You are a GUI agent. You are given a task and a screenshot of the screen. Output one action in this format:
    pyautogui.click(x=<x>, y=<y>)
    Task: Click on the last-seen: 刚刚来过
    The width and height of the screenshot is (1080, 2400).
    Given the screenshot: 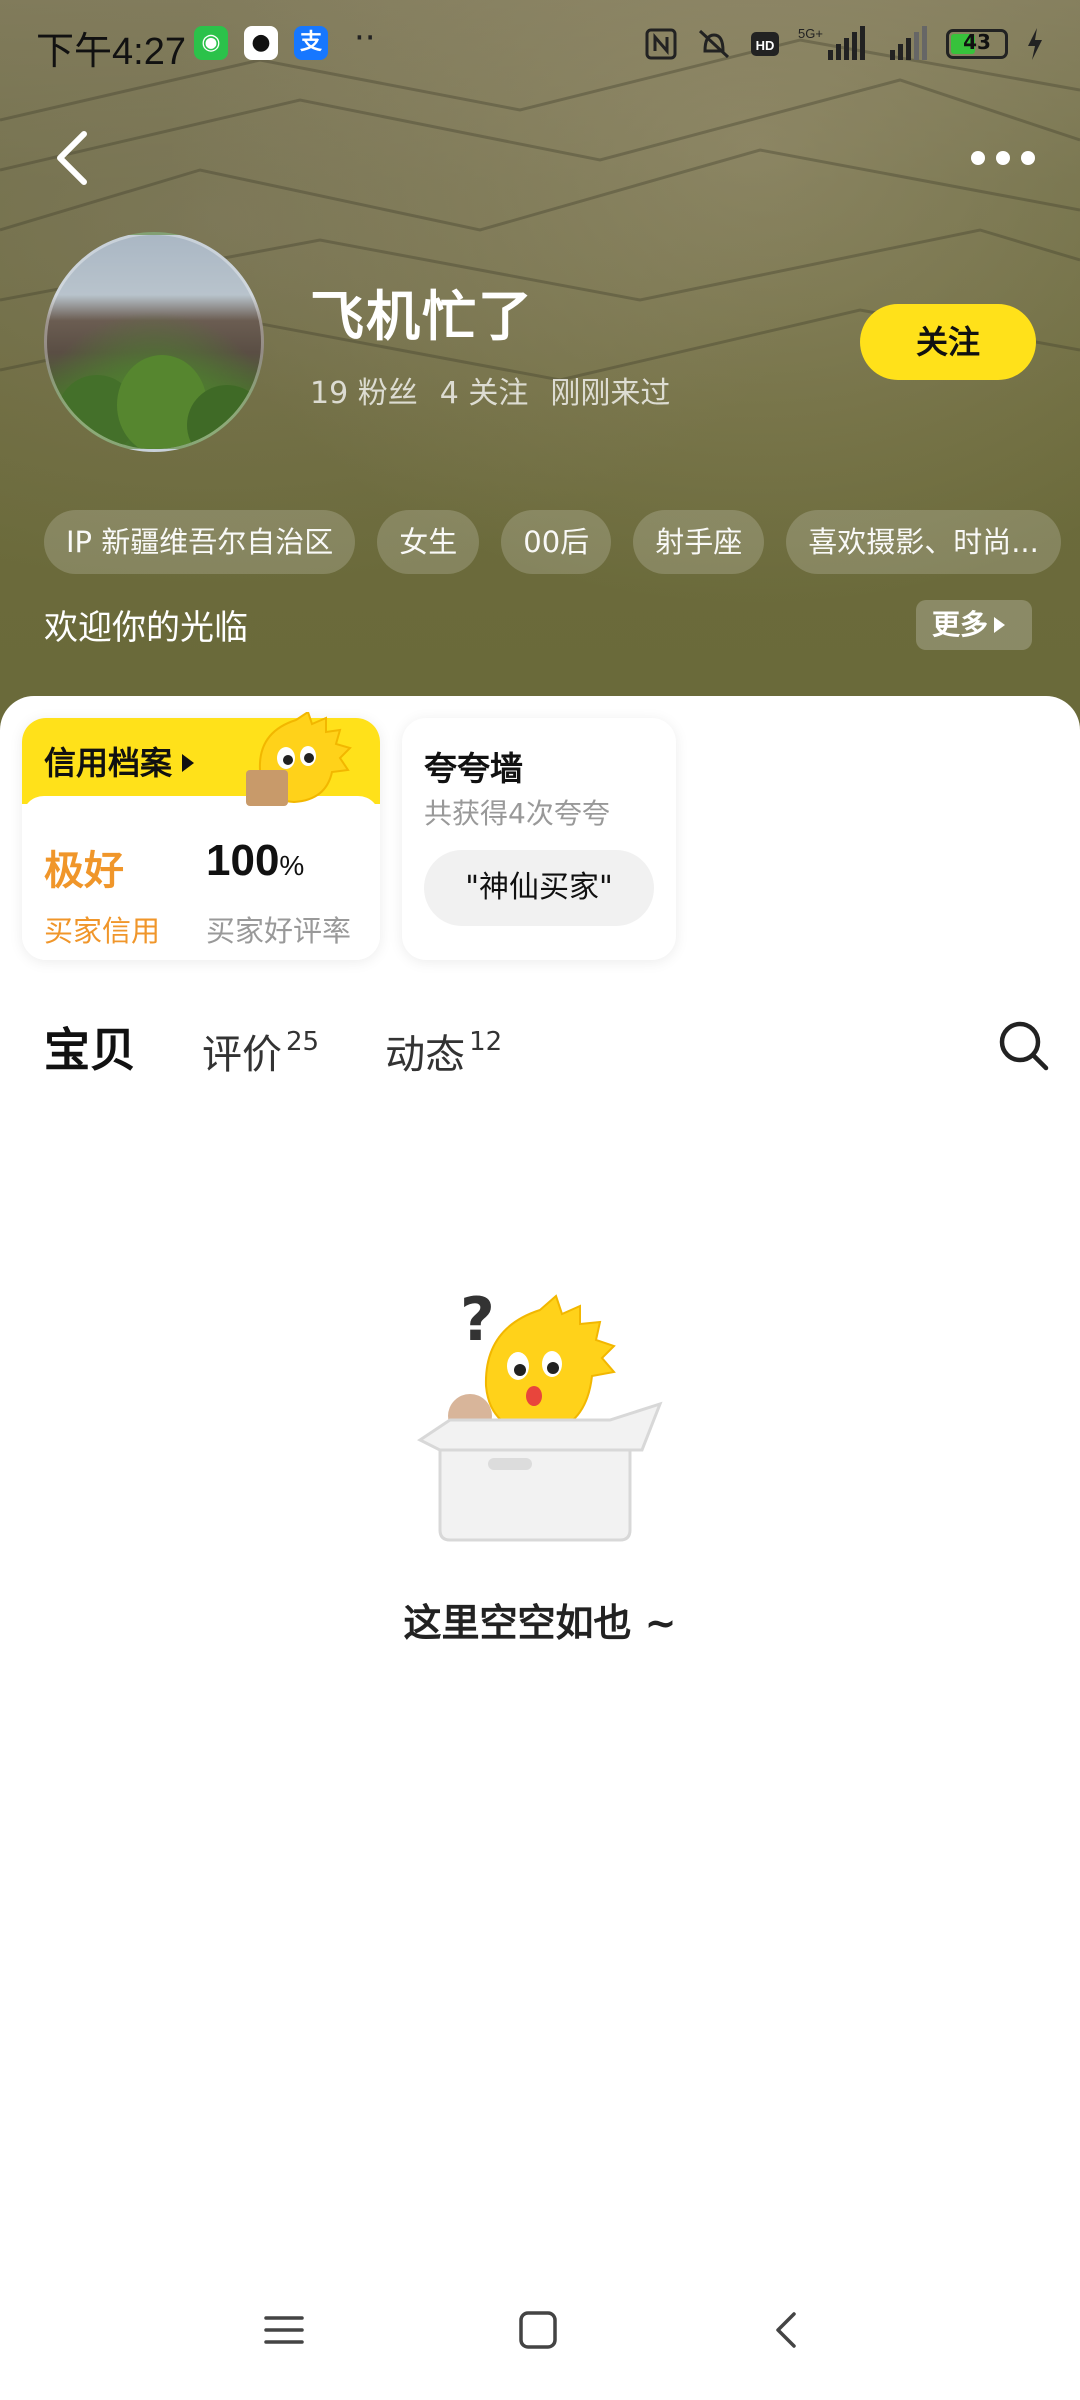 What is the action you would take?
    pyautogui.click(x=610, y=393)
    